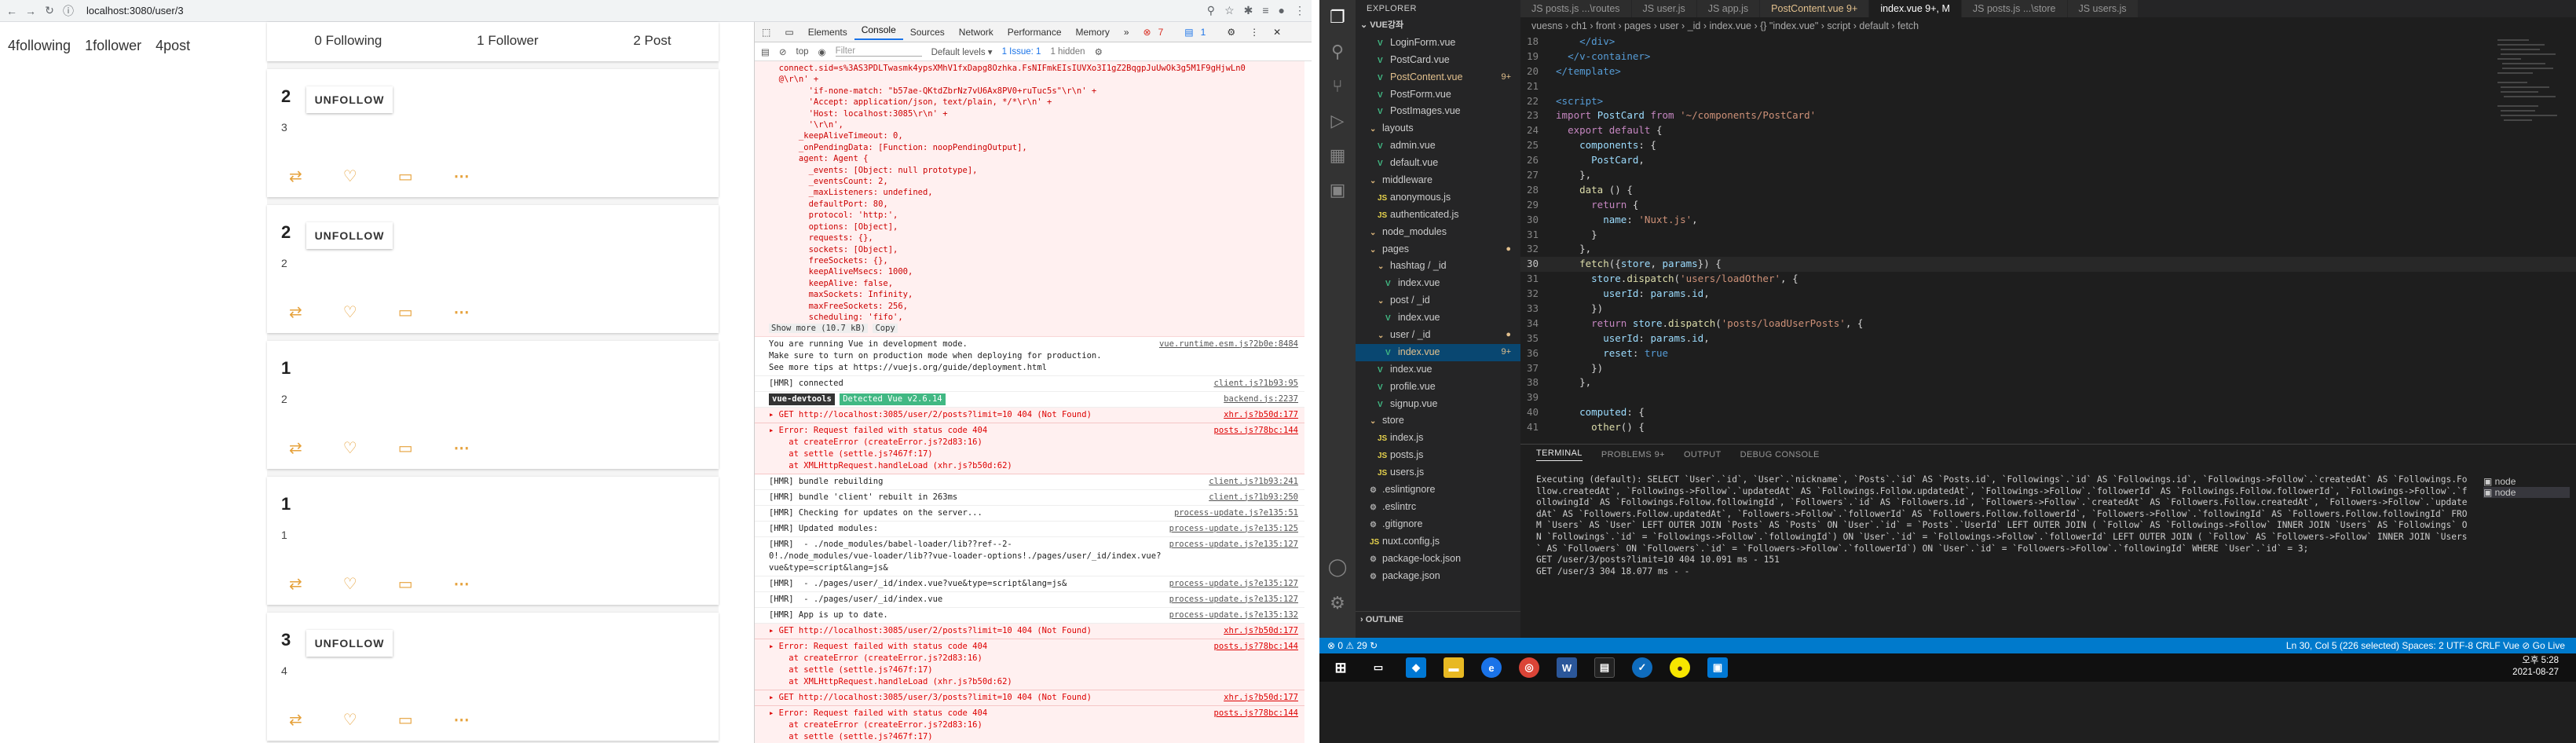  Describe the element at coordinates (1338, 567) in the screenshot. I see `accounts-icon: ◯` at that location.